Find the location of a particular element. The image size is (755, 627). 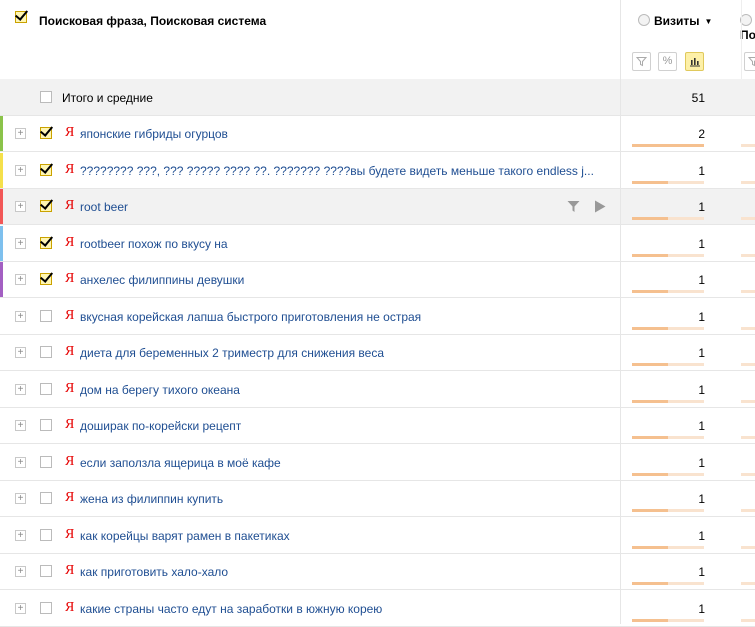

table-row: + Яжена из филиппин купить 1 is located at coordinates (377, 499).